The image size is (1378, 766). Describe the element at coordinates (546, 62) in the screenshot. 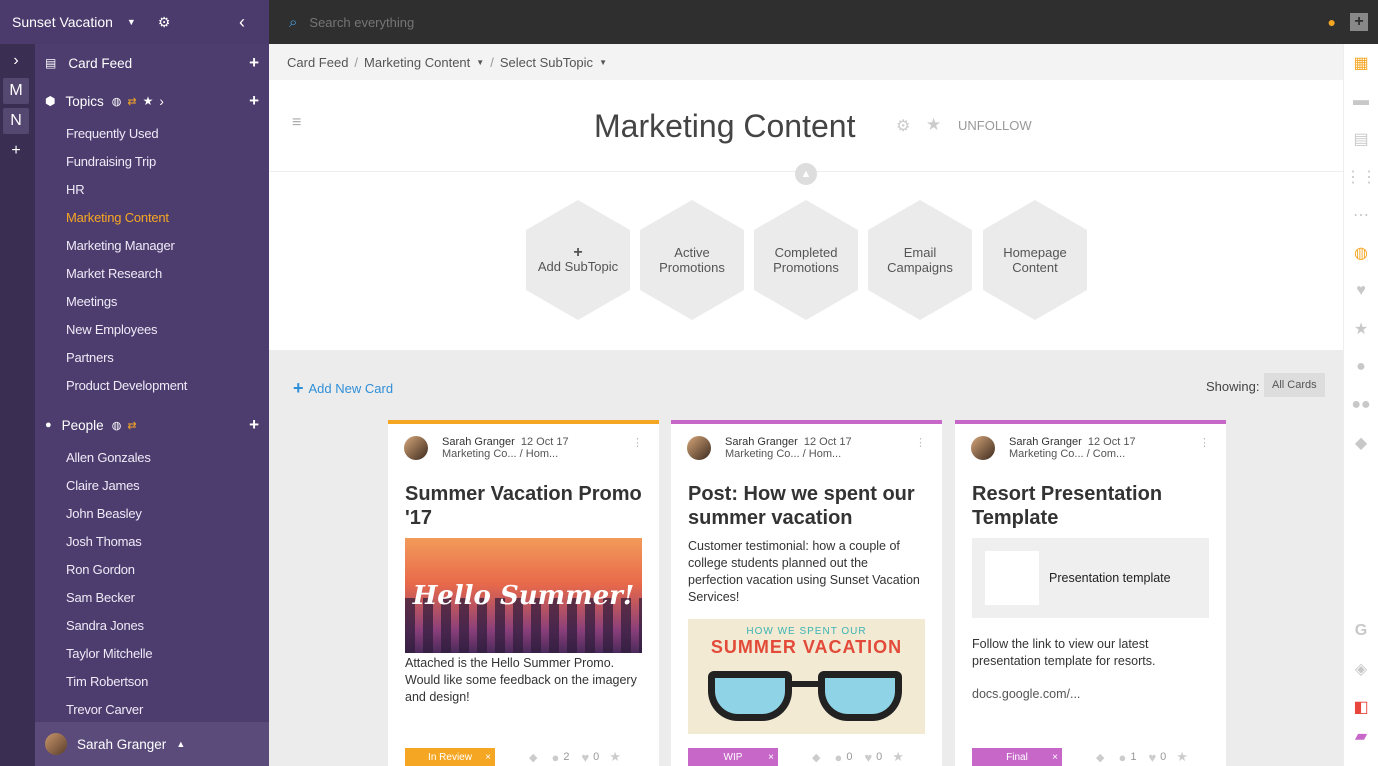

I see `breadcrumb-subtopic: Select SubTopic` at that location.